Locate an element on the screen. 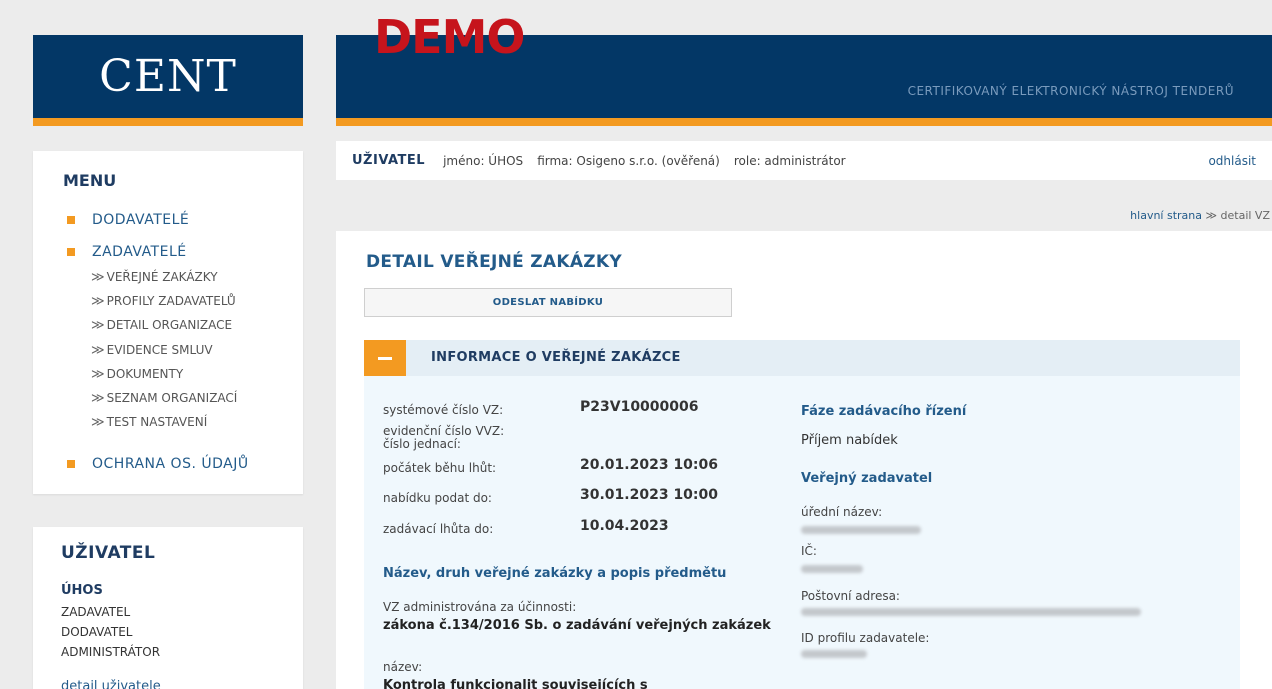  minus-icon is located at coordinates (385, 358).